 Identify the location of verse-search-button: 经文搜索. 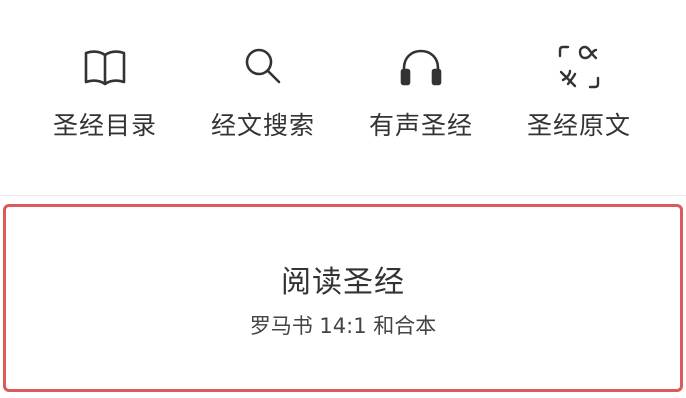
(263, 96).